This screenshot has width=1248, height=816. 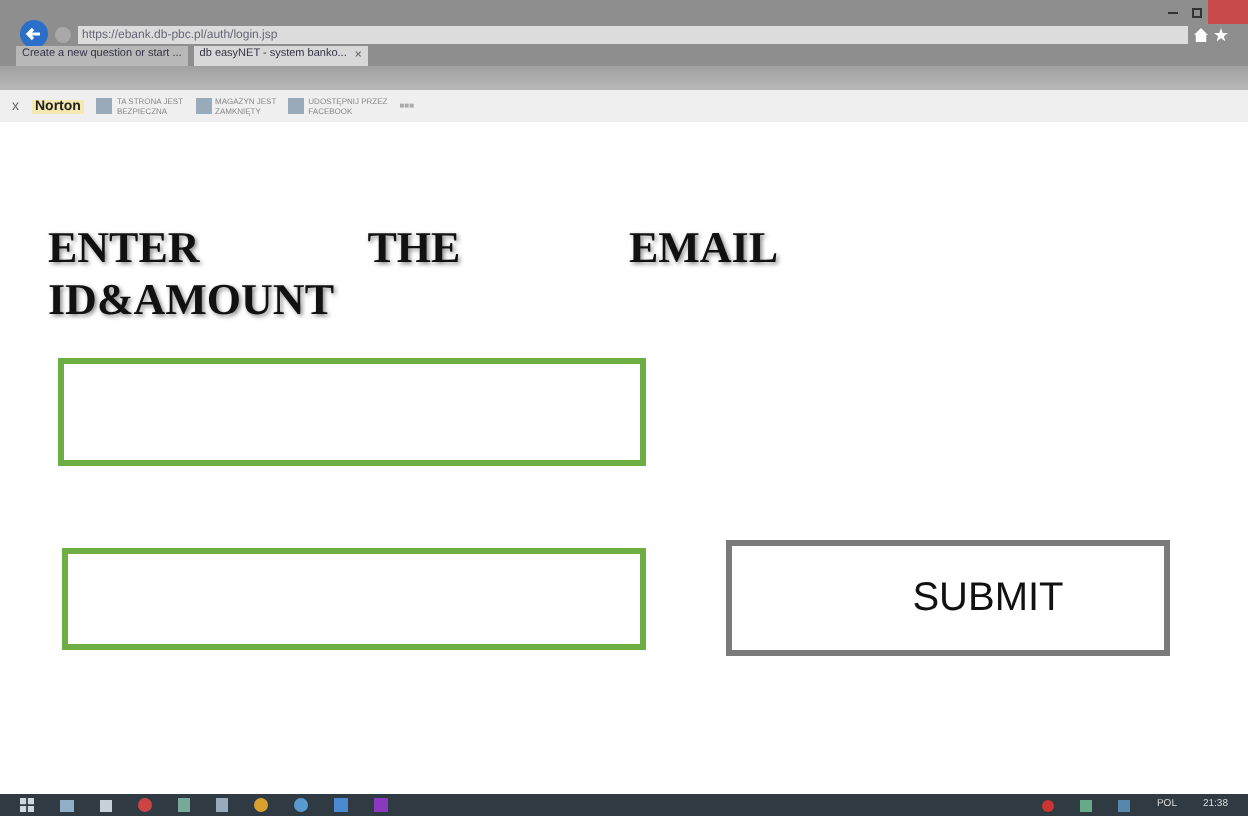 What do you see at coordinates (145, 805) in the screenshot?
I see `app-icon` at bounding box center [145, 805].